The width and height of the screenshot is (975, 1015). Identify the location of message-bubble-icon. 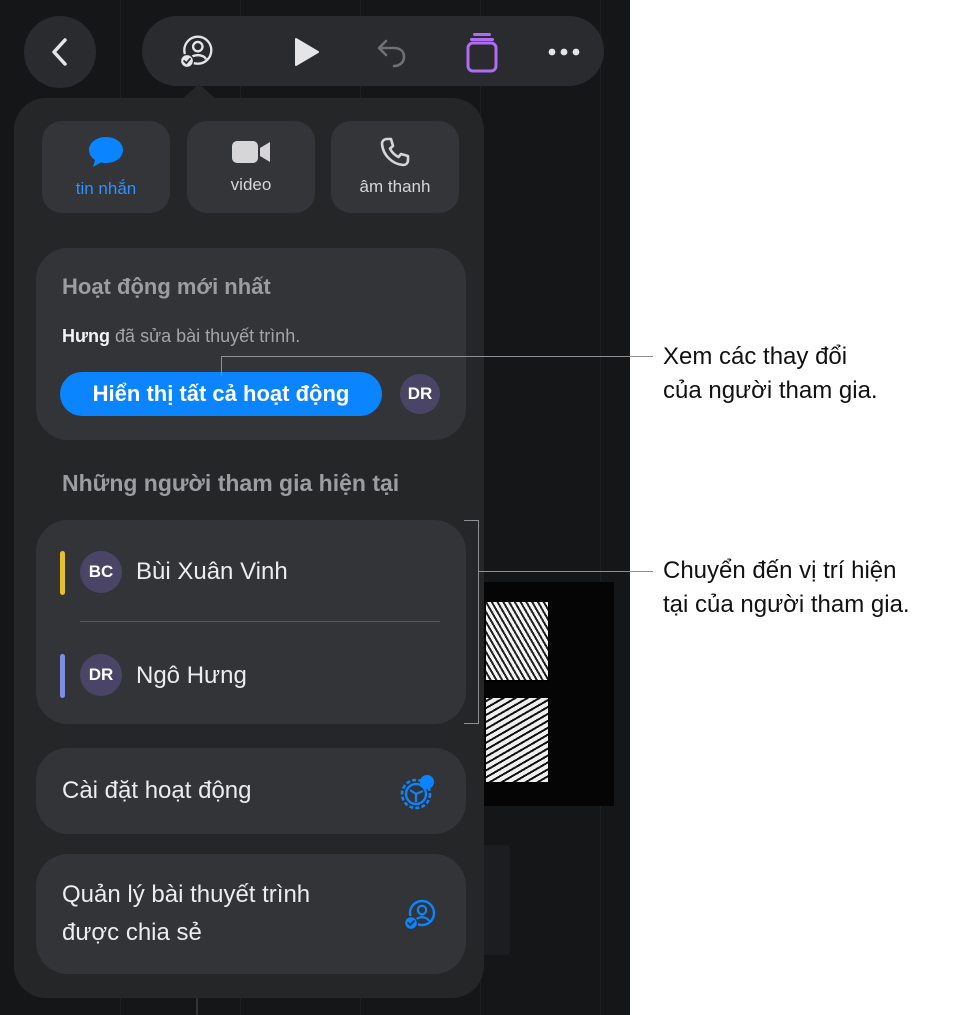
(106, 152).